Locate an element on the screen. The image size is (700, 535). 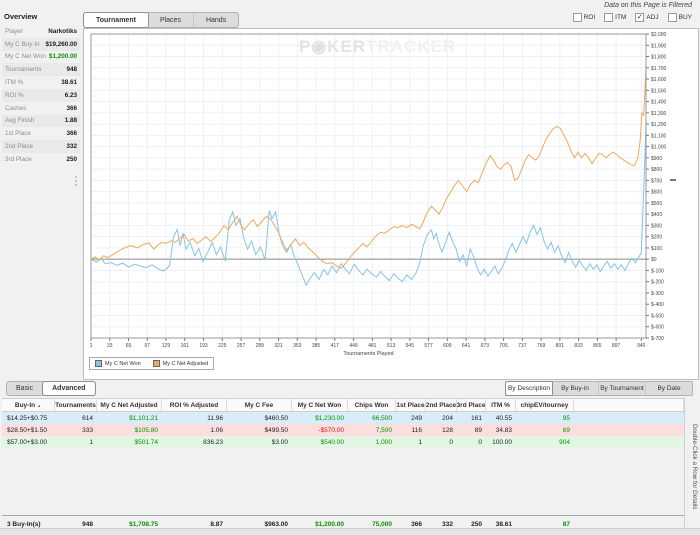
svg-text: 481 is located at coordinates (372, 346).